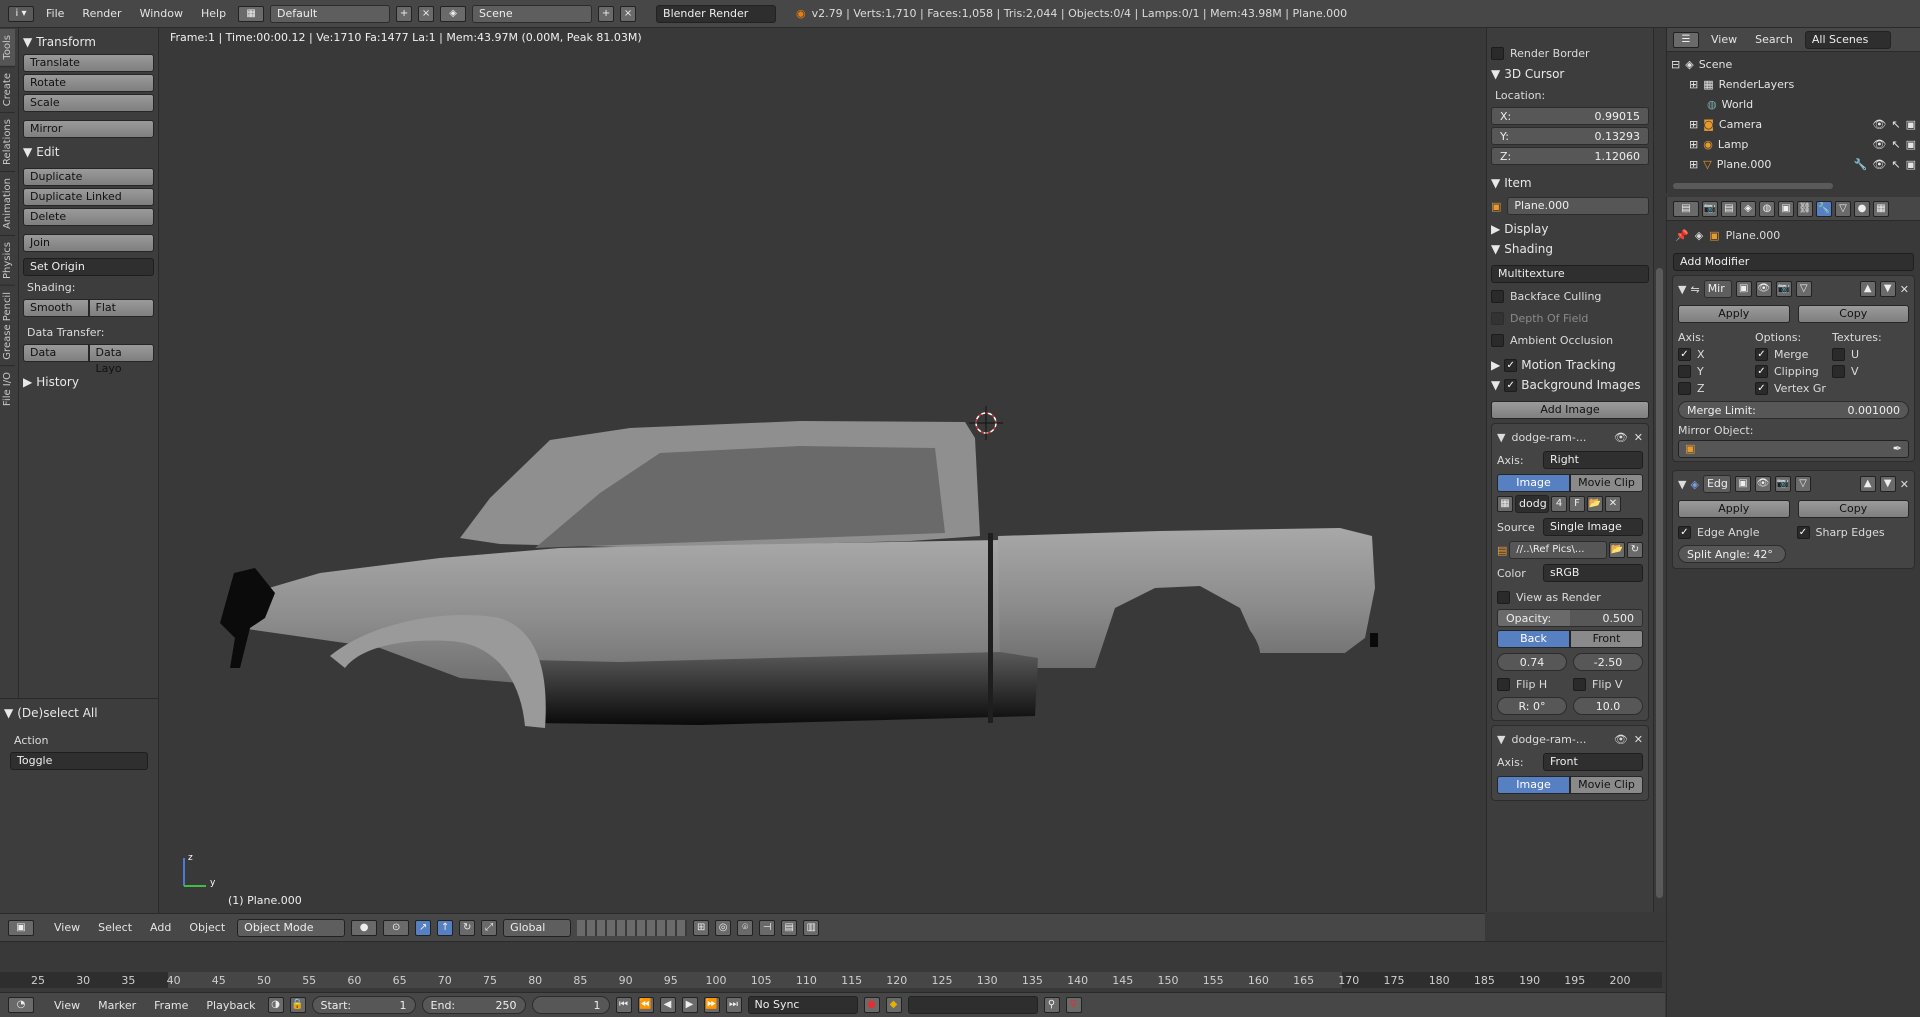 This screenshot has width=1920, height=1017. Describe the element at coordinates (1732, 554) in the screenshot. I see `split-angle-field: Split Angle: 42°` at that location.